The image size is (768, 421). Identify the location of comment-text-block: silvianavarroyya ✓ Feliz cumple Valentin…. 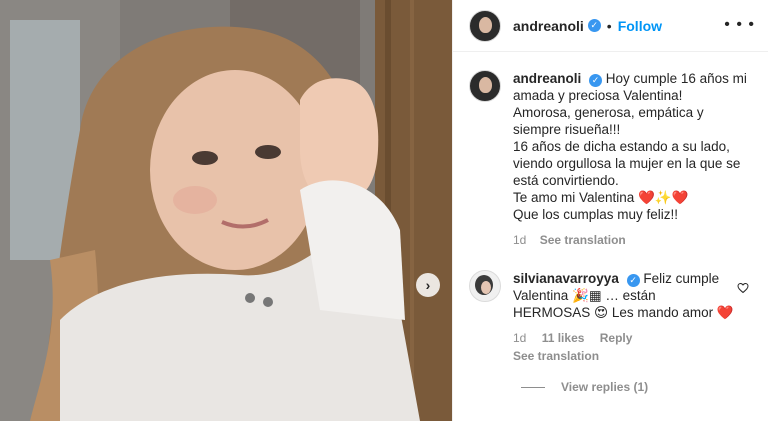
(624, 295).